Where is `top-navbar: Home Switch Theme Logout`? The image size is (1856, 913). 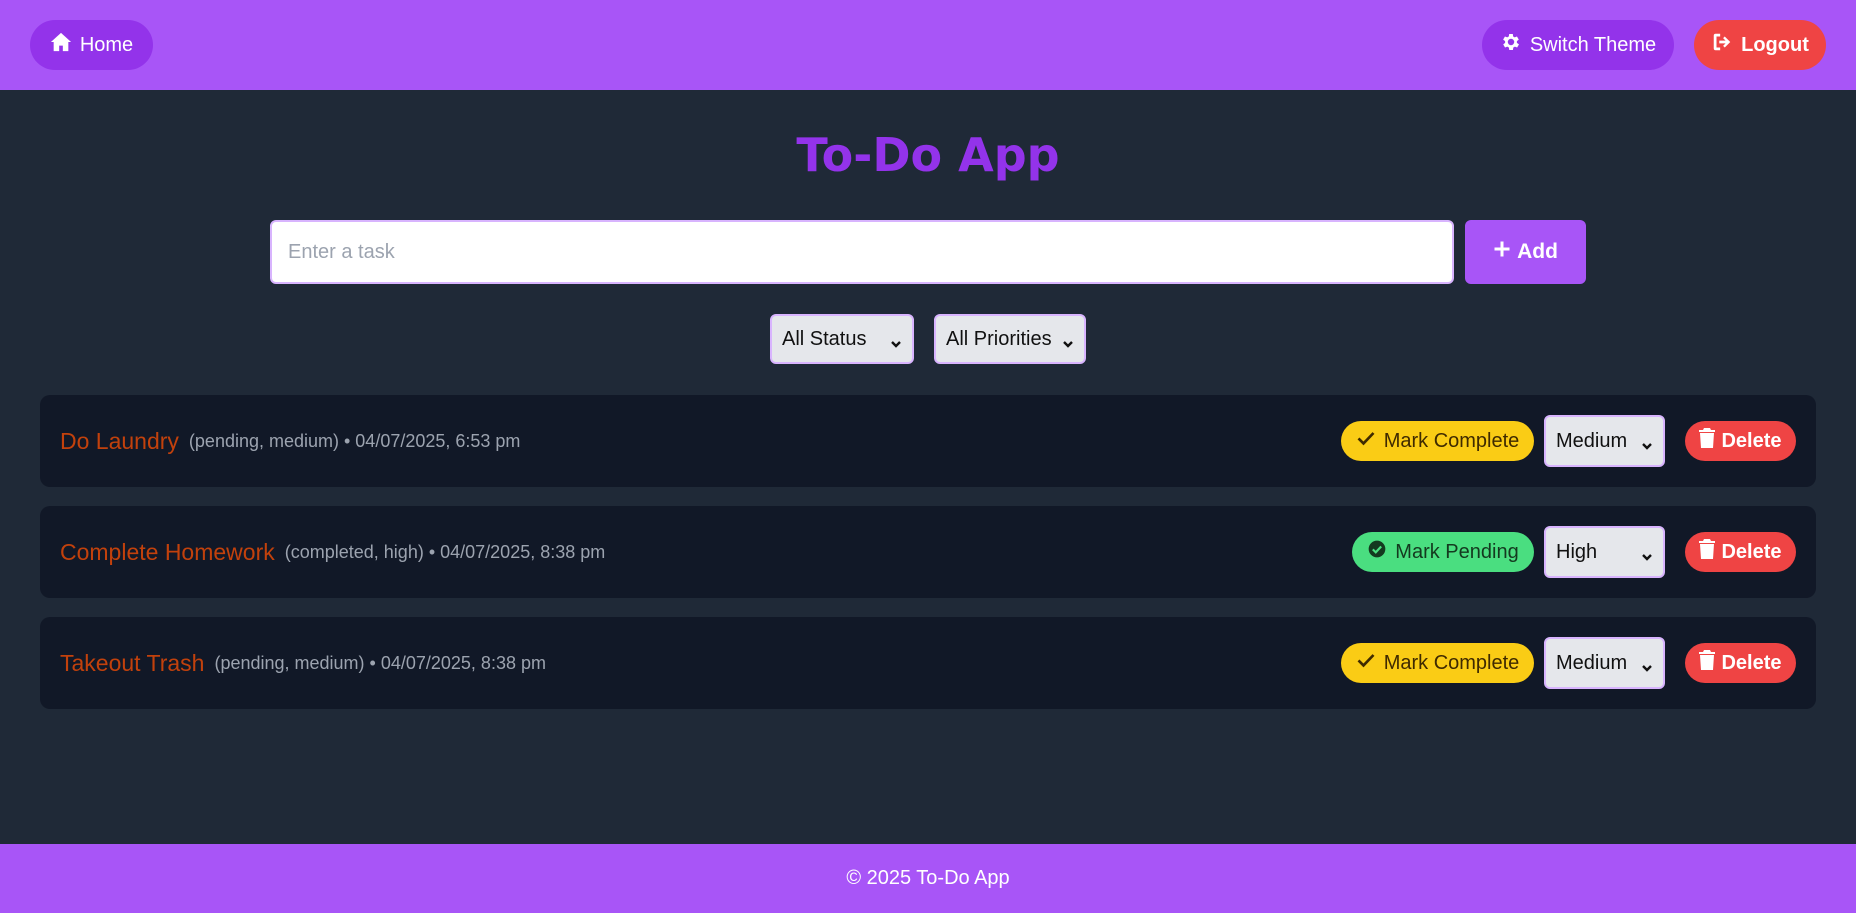
top-navbar: Home Switch Theme Logout is located at coordinates (928, 45).